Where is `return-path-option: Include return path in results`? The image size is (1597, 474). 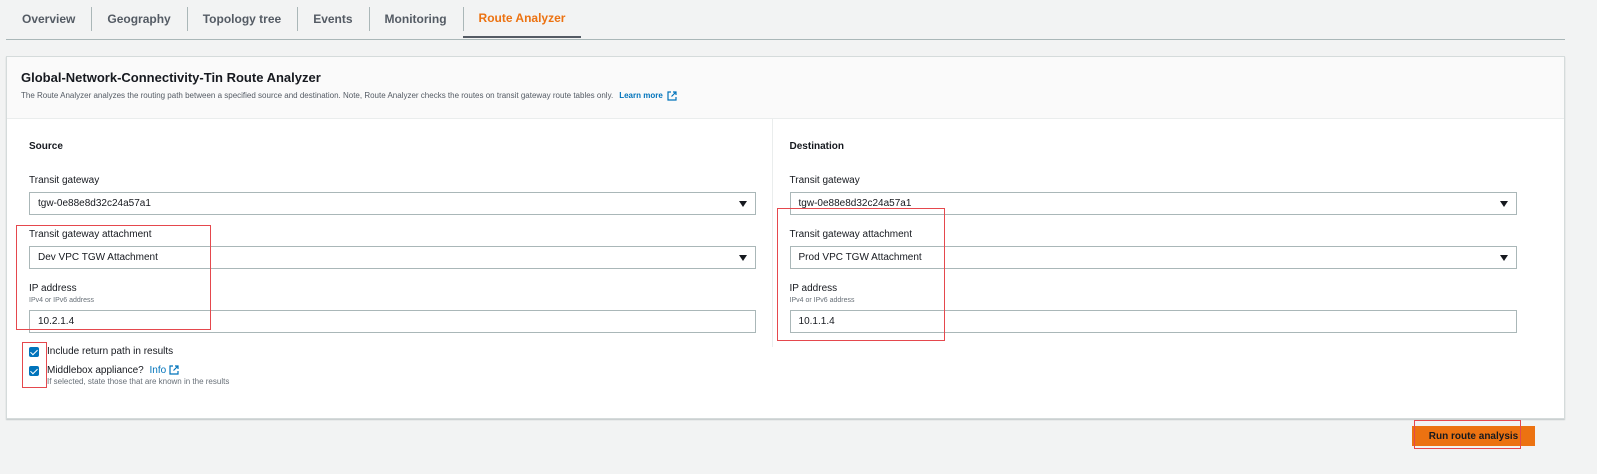
return-path-option: Include return path in results is located at coordinates (129, 352).